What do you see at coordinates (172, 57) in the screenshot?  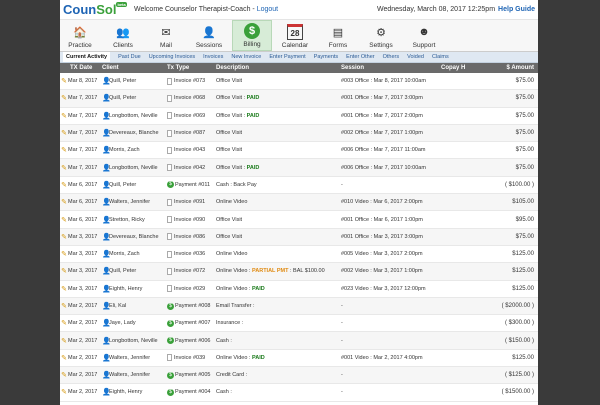 I see `subnav-upcoming-invoices: Upcoming Invoices` at bounding box center [172, 57].